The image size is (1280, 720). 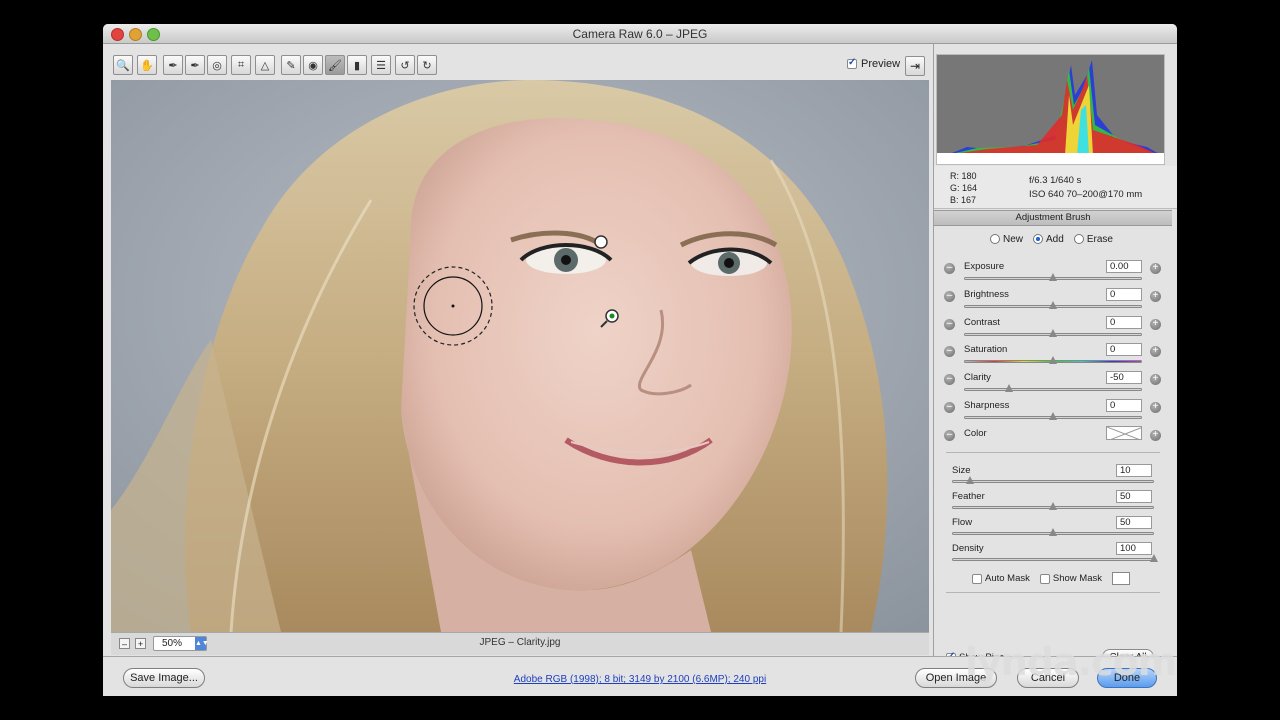 I want to click on mode-label: New, so click(x=1013, y=239).